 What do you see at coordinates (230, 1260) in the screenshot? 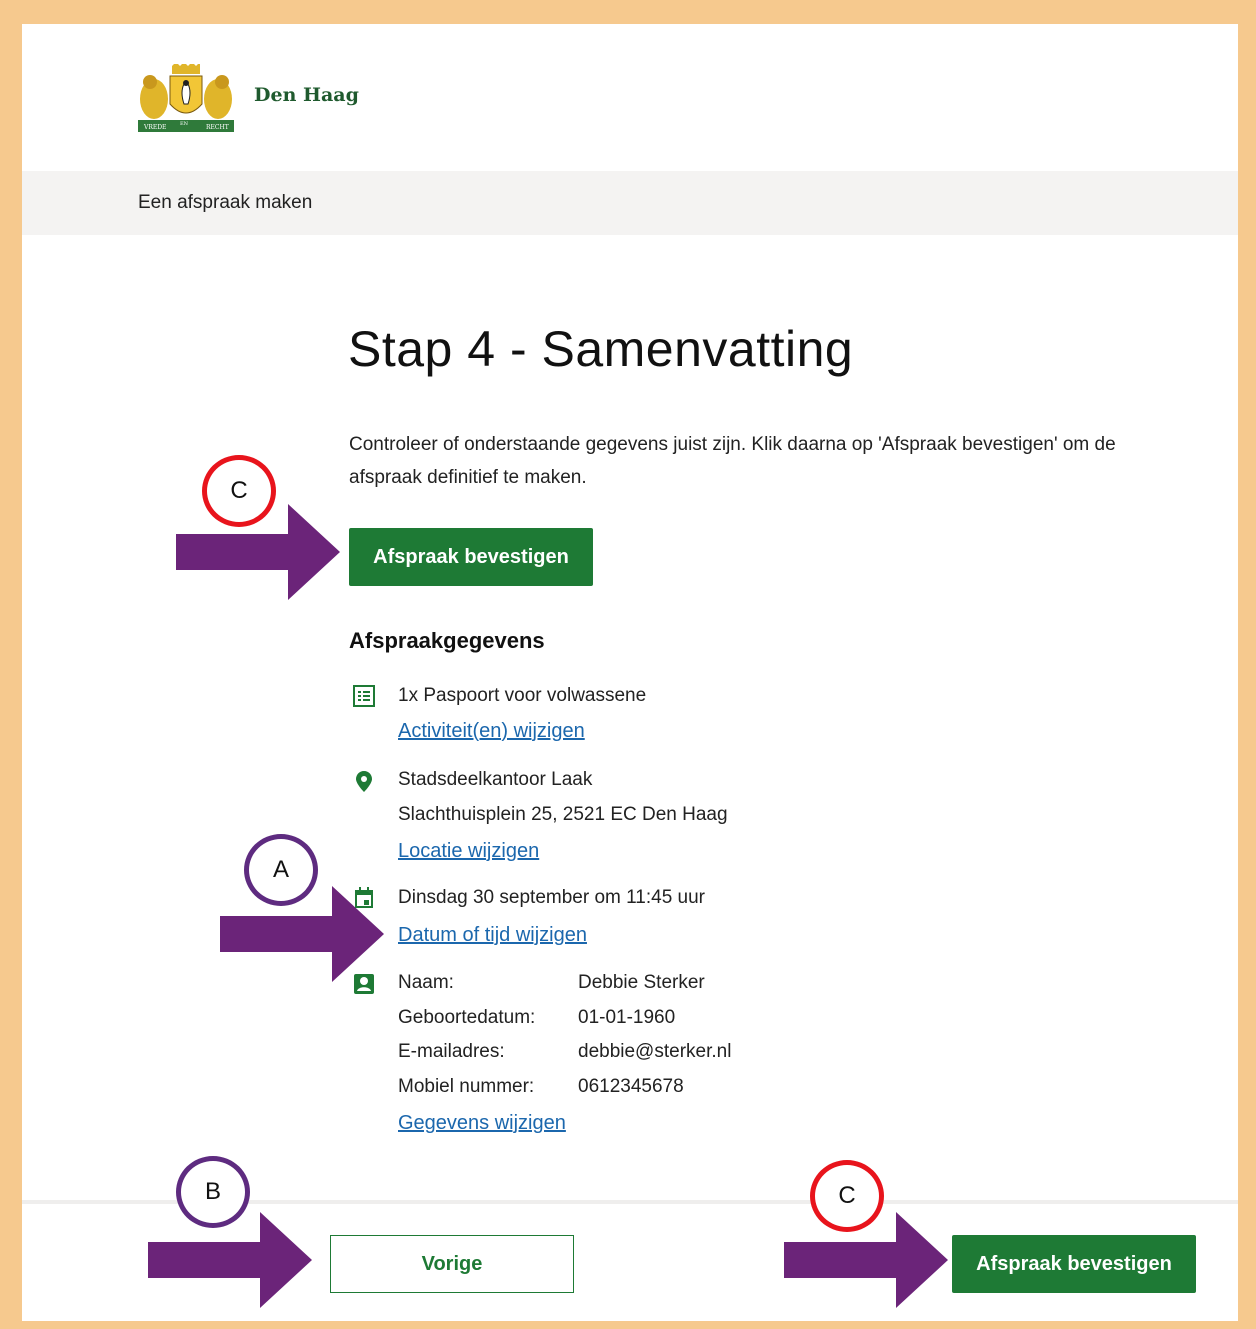
I see `annotation-arrow-b` at bounding box center [230, 1260].